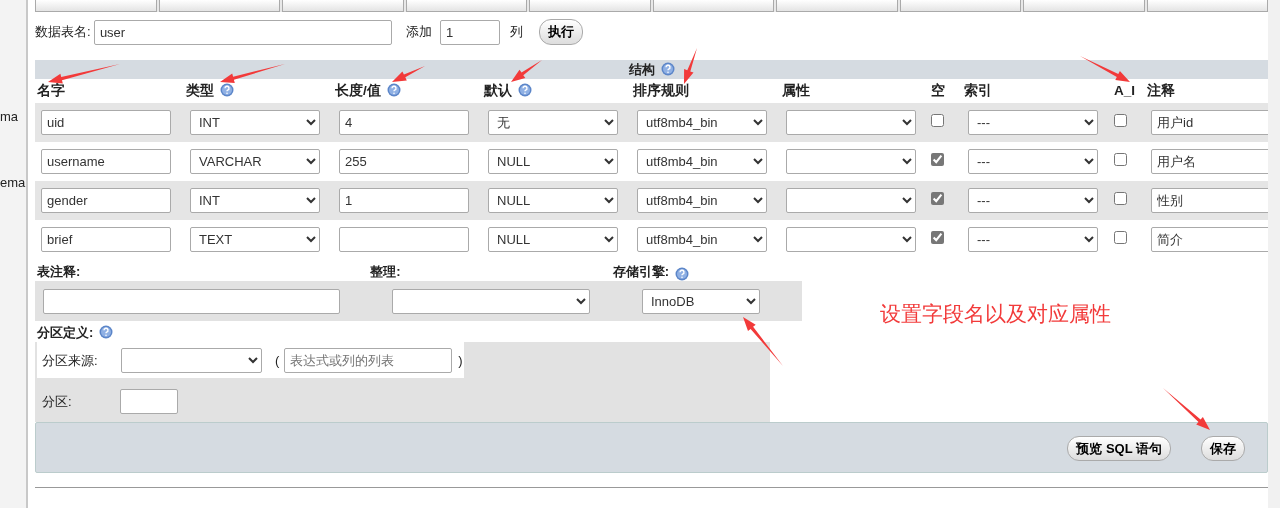 Image resolution: width=1280 pixels, height=508 pixels. What do you see at coordinates (63, 32) in the screenshot?
I see `field-label: 数据表名:` at bounding box center [63, 32].